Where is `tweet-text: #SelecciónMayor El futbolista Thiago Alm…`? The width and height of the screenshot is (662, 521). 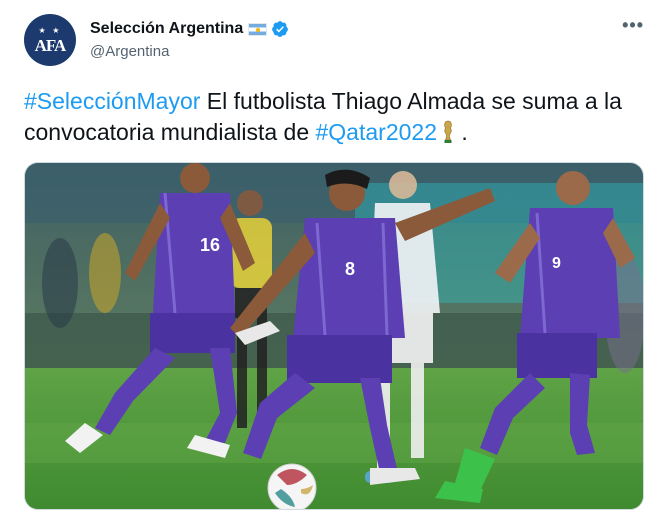 tweet-text: #SelecciónMayor El futbolista Thiago Alm… is located at coordinates (334, 117).